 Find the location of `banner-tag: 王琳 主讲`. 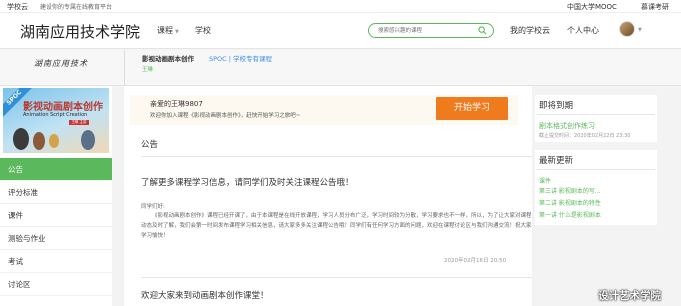

banner-tag: 王琳 主讲 is located at coordinates (79, 122).